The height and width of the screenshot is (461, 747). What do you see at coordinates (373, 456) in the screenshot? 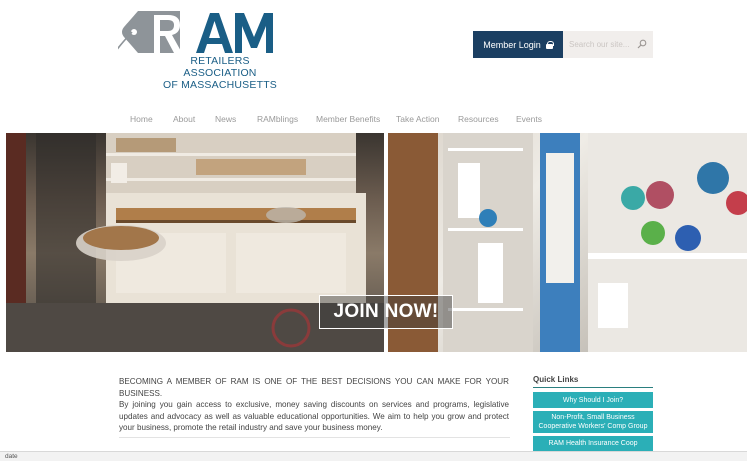
I see `browser-status-bar: date` at bounding box center [373, 456].